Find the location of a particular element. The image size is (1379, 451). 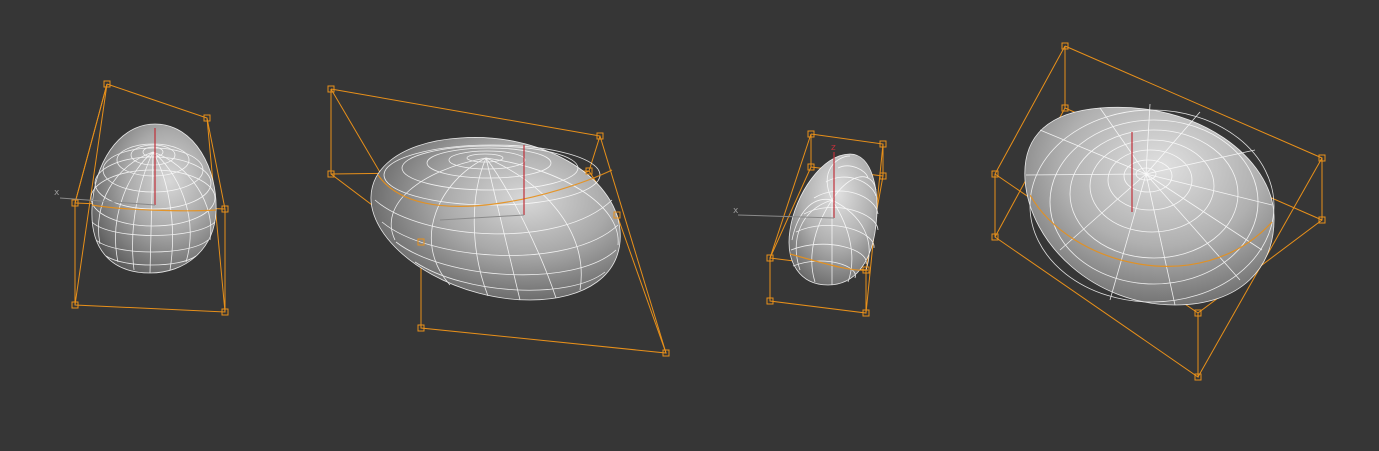

axis-label-x: x is located at coordinates (57, 193).